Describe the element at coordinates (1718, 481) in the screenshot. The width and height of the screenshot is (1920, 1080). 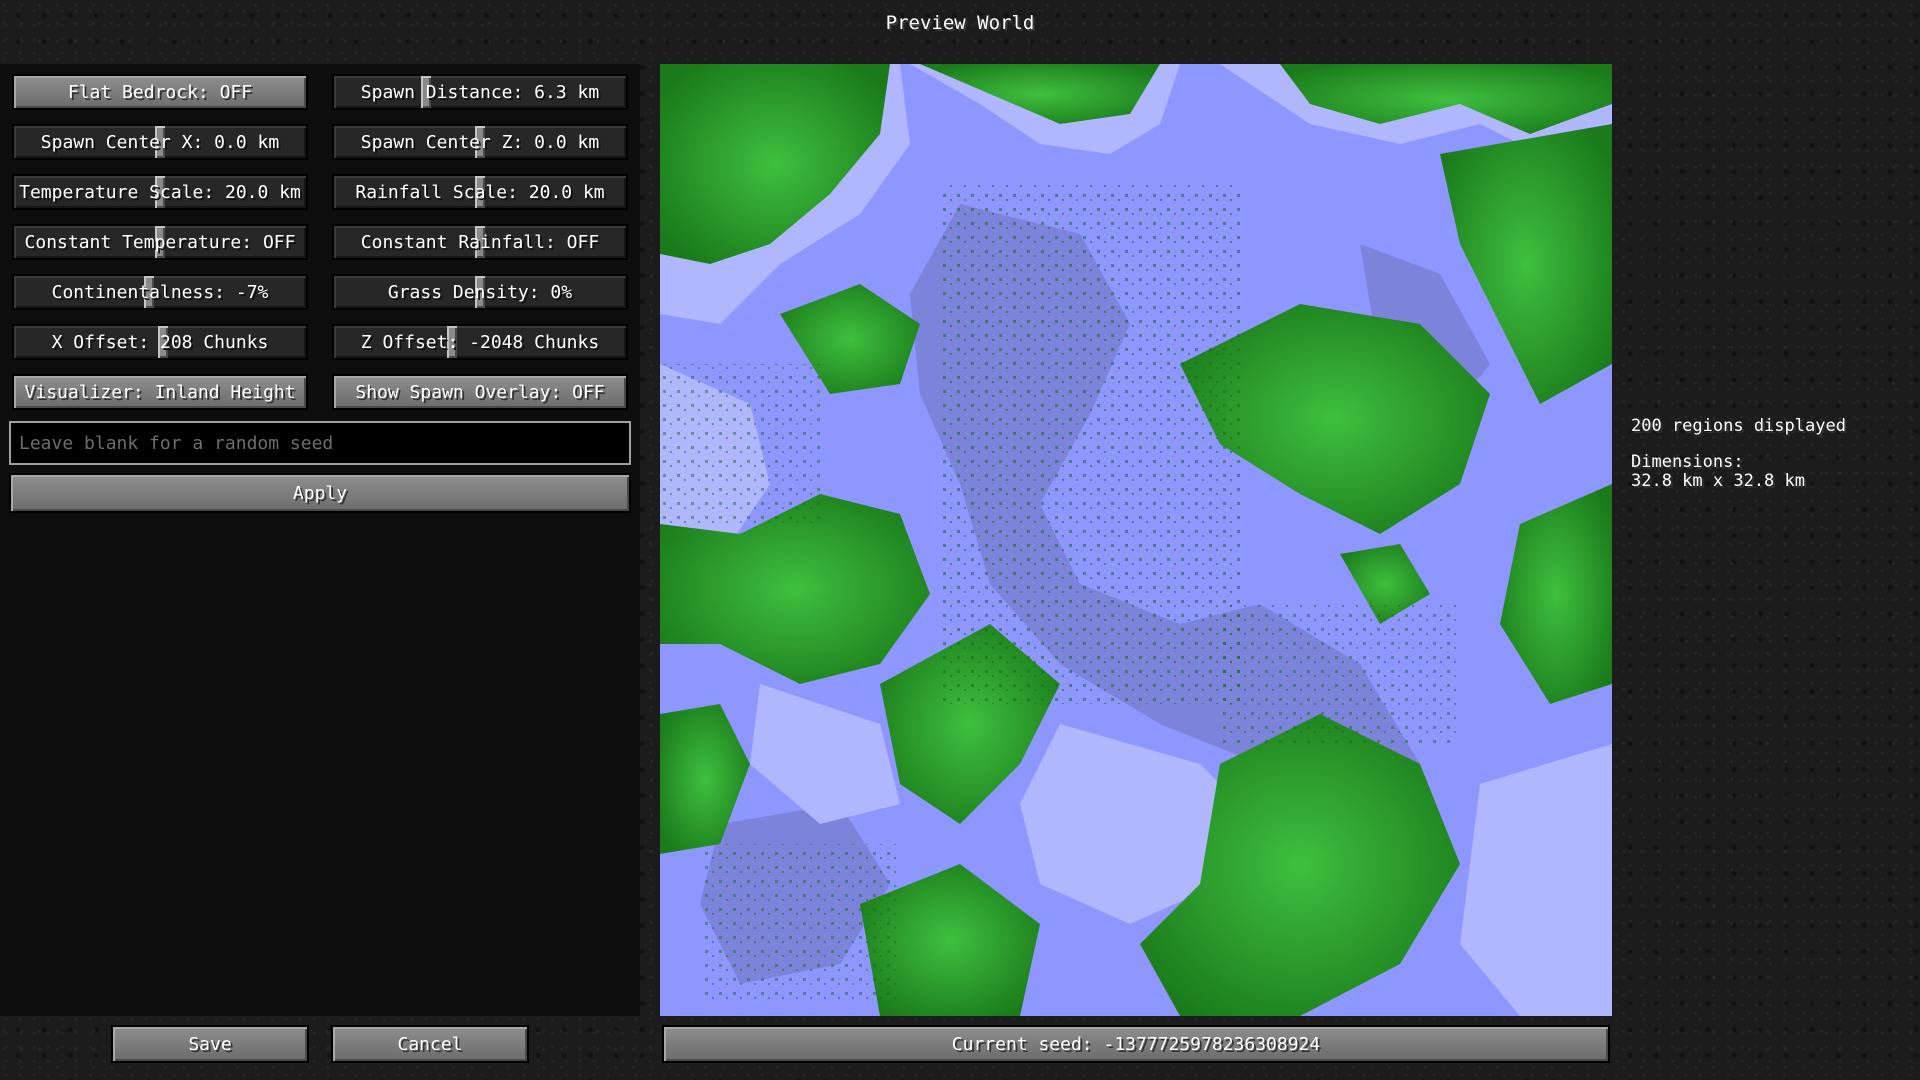
I see `dimensions-value: 32.8 km x 32.8 km` at that location.